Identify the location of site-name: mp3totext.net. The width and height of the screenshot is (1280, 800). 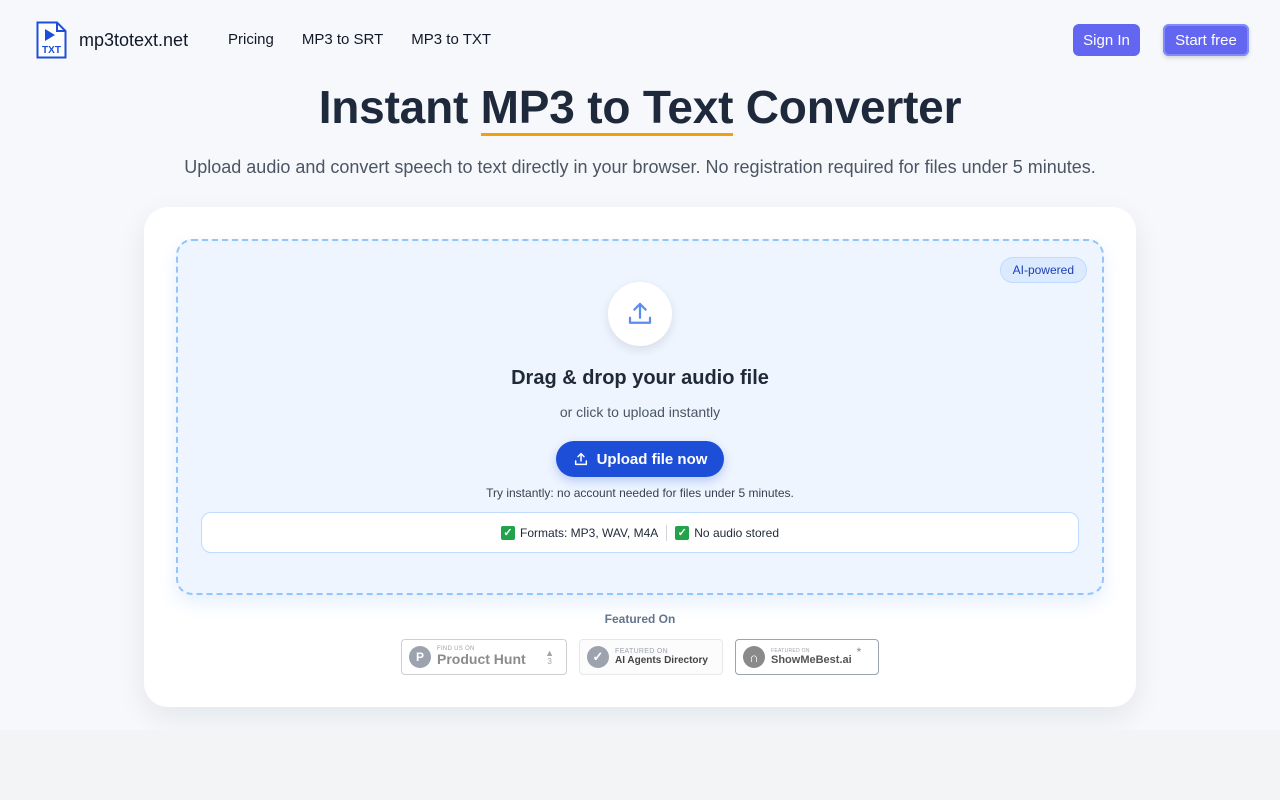
(133, 40).